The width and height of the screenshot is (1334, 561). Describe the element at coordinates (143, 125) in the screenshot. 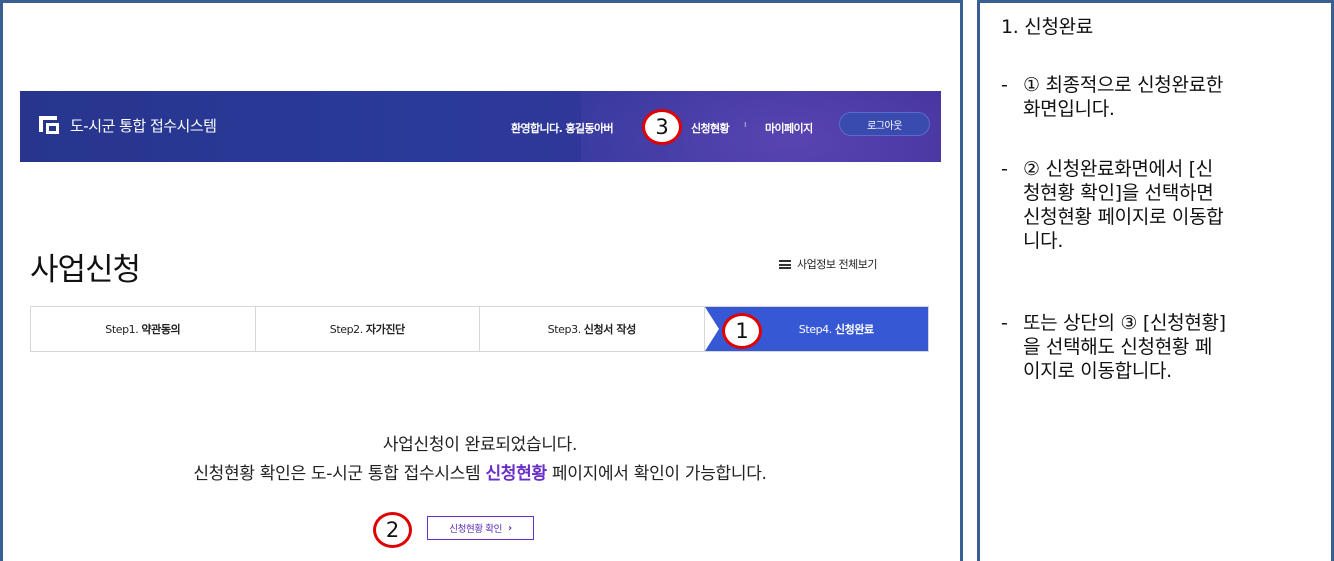

I see `site-title: 도-시군 통합 접수시스템` at that location.